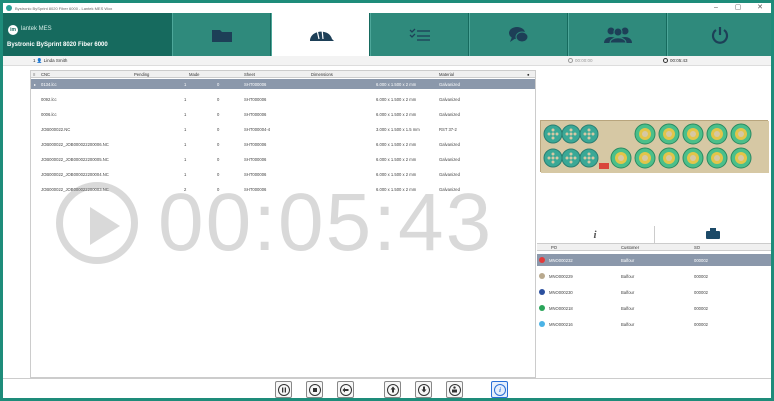 The width and height of the screenshot is (774, 401). I want to click on back-button, so click(345, 389).